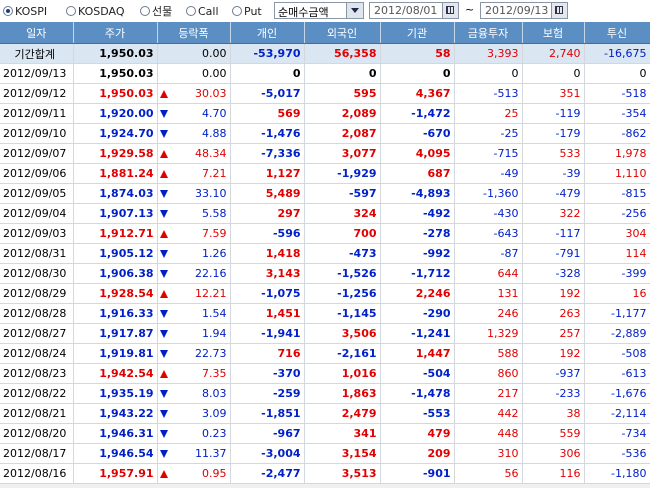 The height and width of the screenshot is (488, 650). I want to click on radio-label: Put, so click(253, 11).